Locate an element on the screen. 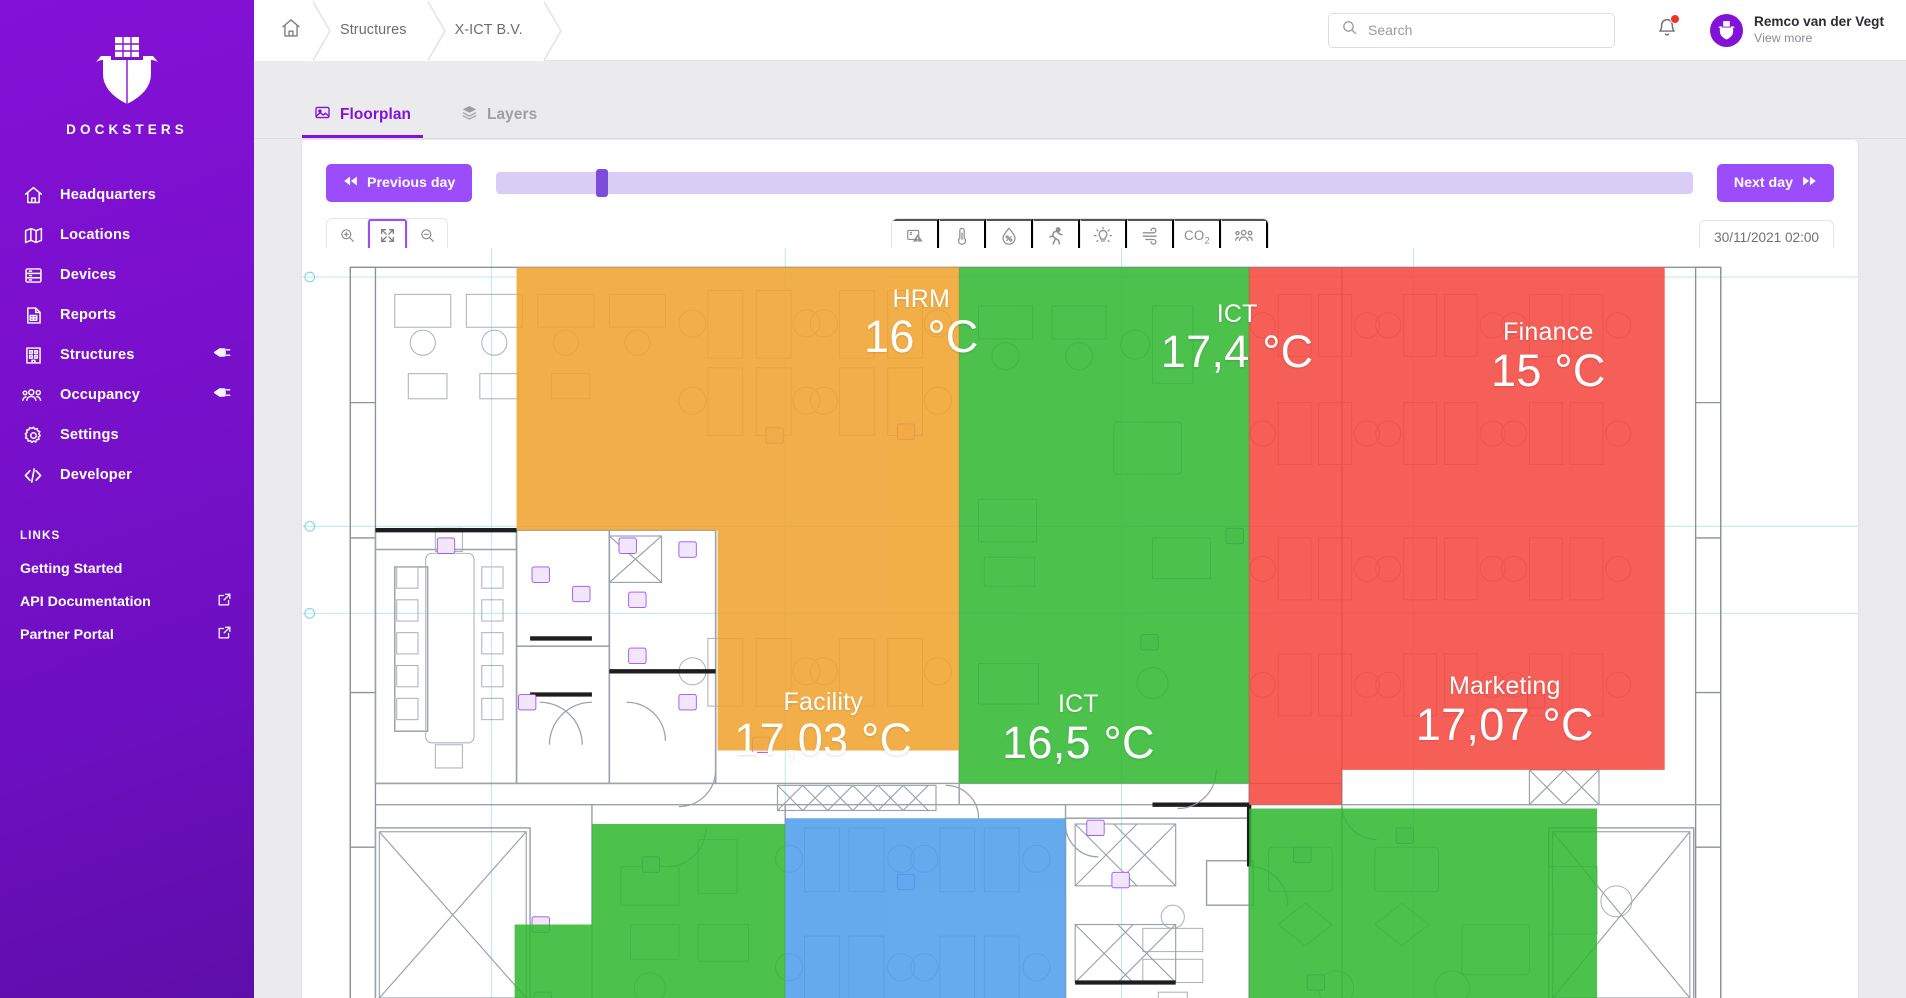 The image size is (1906, 998). zoom-in-icon is located at coordinates (347, 237).